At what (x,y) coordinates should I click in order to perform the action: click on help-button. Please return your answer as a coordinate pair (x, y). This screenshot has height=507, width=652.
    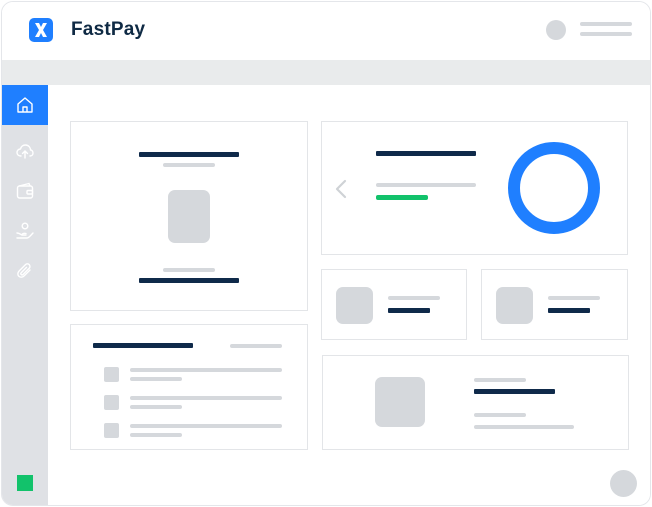
    Looking at the image, I should click on (623, 483).